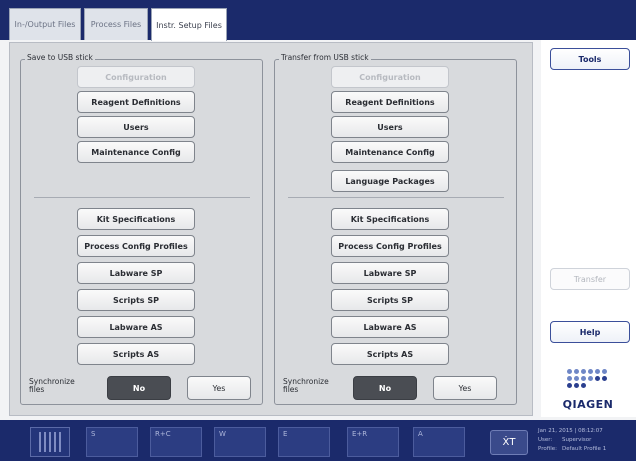  I want to click on transfer-configuration-button: Configuration, so click(390, 77).